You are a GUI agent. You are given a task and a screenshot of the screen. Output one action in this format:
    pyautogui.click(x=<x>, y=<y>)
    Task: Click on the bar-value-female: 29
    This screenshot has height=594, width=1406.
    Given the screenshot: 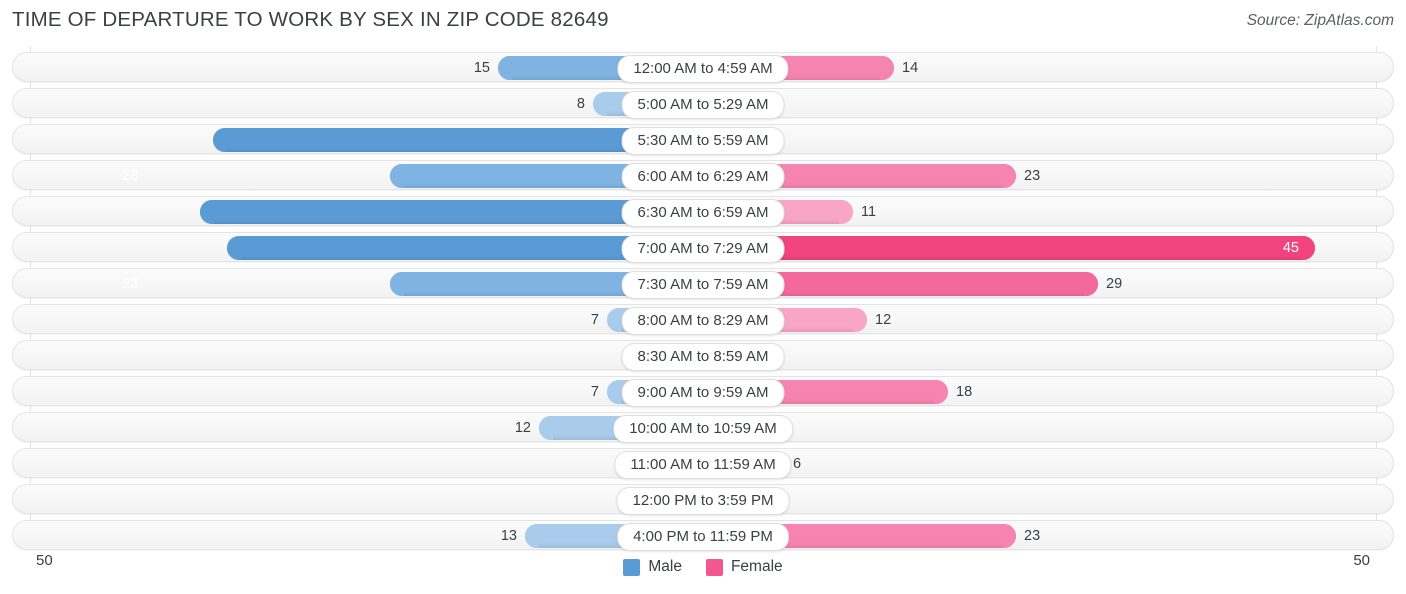 What is the action you would take?
    pyautogui.click(x=1114, y=284)
    